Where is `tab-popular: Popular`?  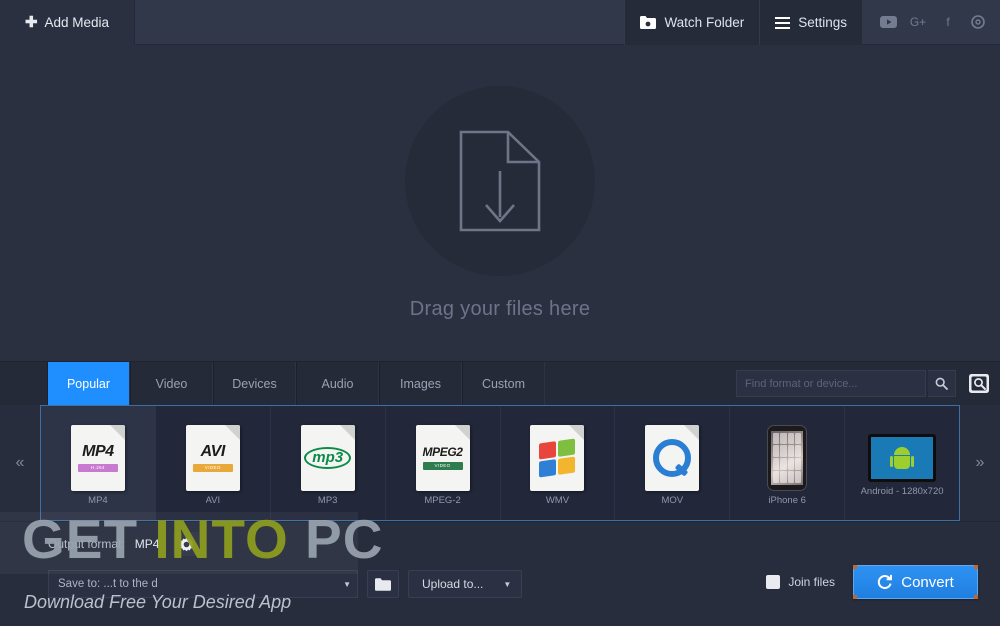
tab-popular: Popular is located at coordinates (88, 383).